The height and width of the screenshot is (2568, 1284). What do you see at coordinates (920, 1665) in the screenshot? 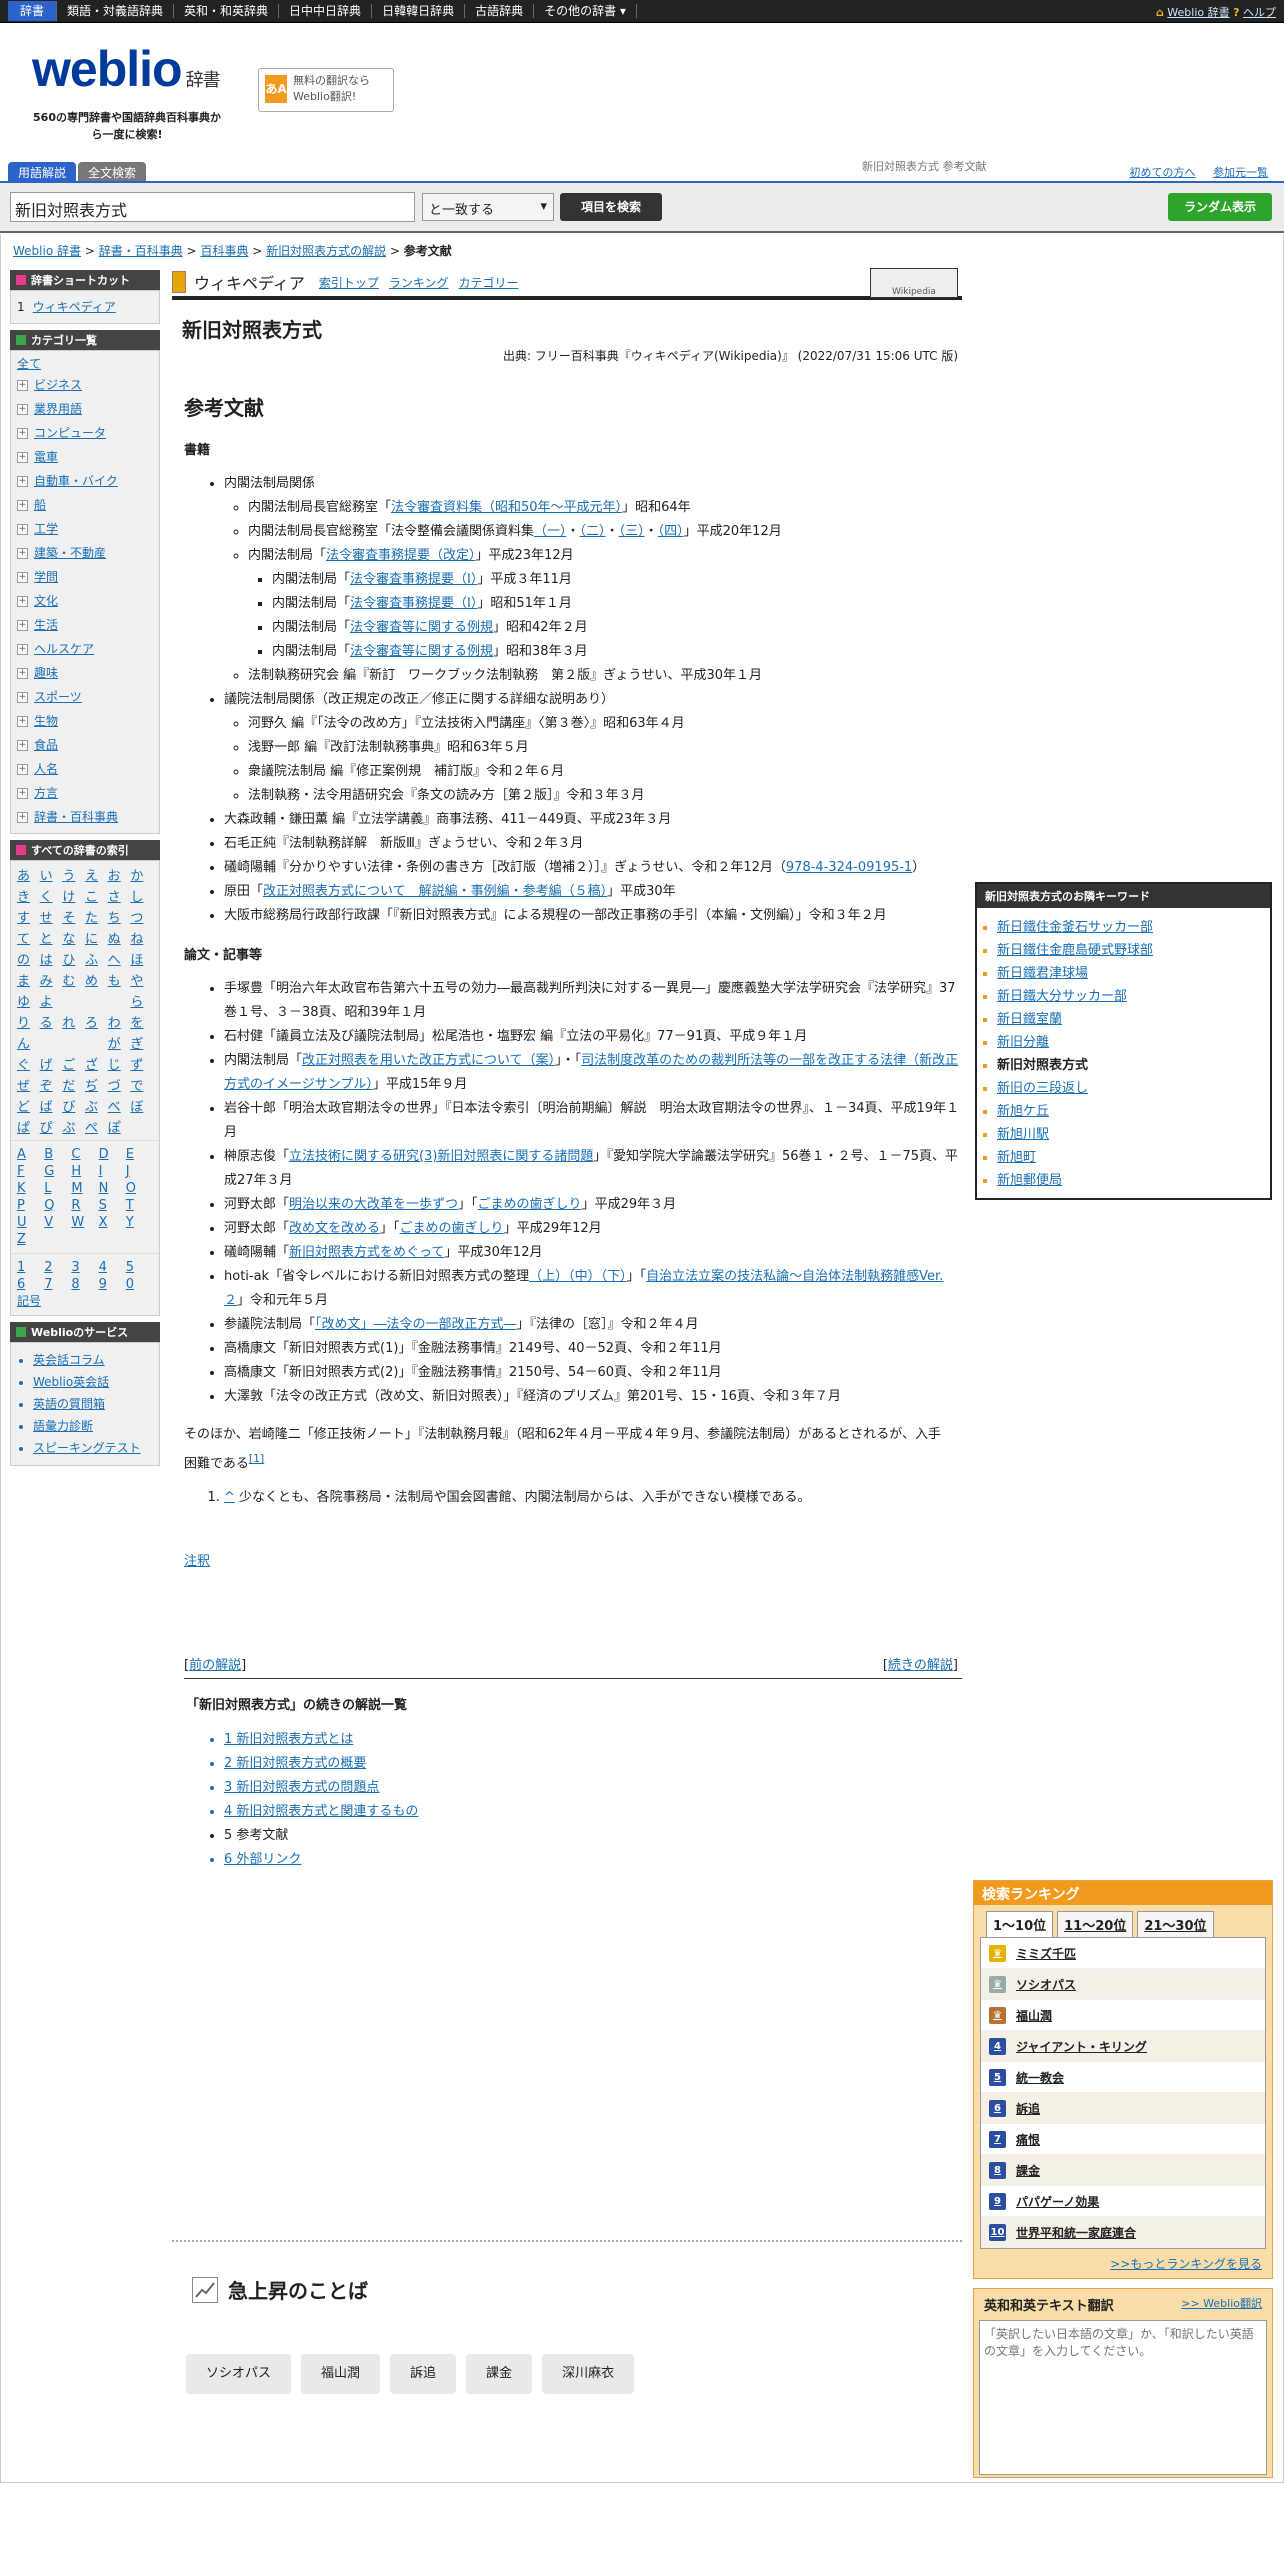
I see `next-link: 続きの解説` at bounding box center [920, 1665].